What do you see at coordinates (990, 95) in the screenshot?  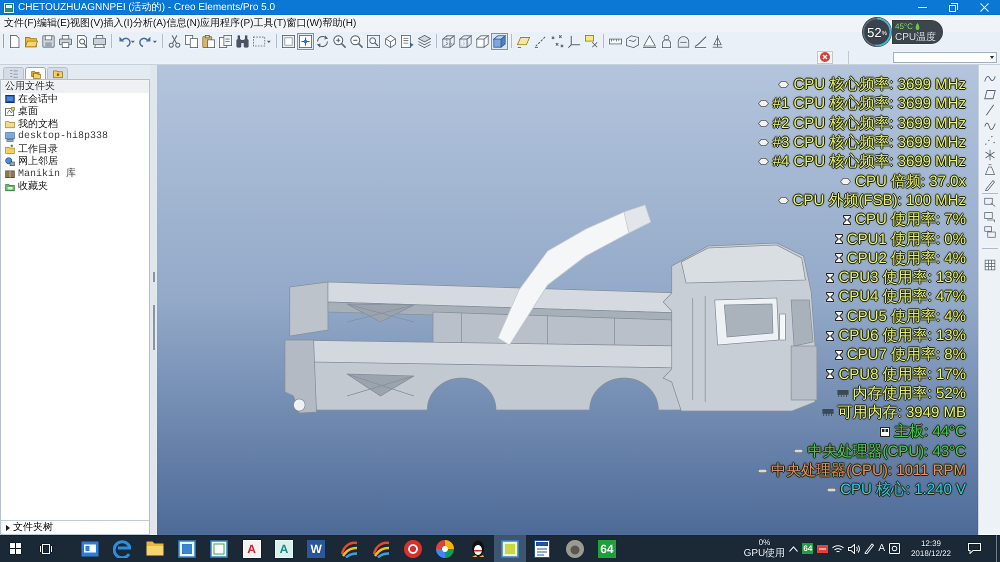 I see `parallelogram-icon` at bounding box center [990, 95].